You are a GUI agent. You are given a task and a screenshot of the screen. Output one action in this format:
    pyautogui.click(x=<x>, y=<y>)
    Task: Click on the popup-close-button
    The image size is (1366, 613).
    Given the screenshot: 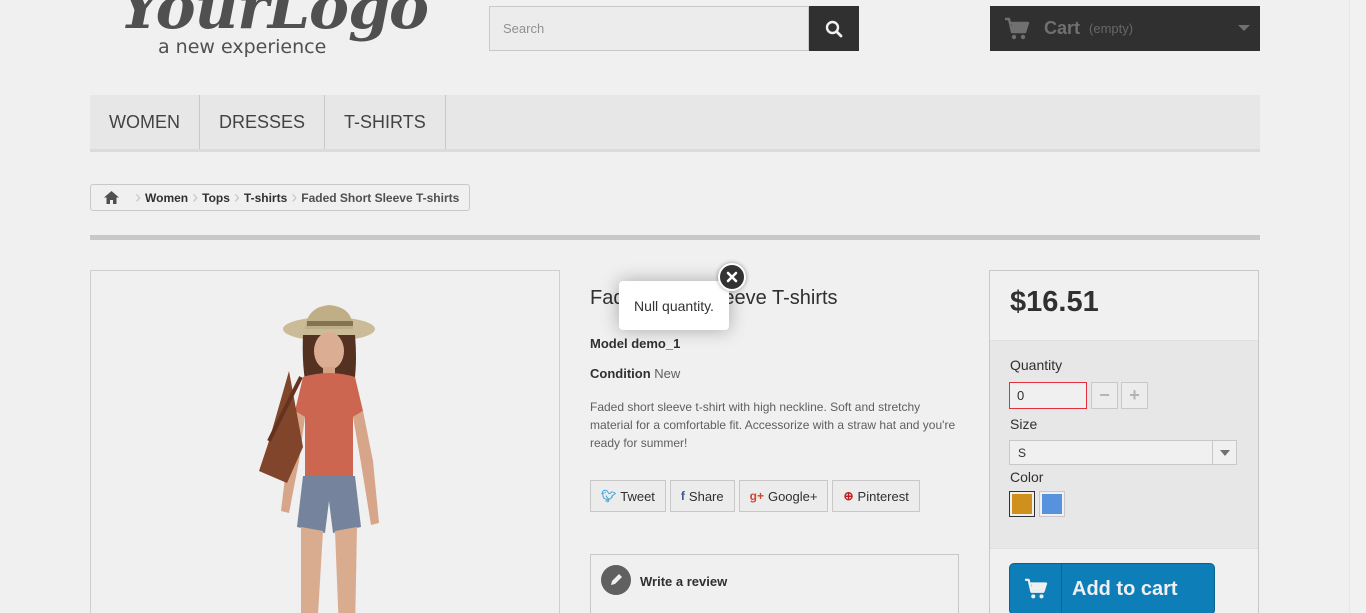 What is the action you would take?
    pyautogui.click(x=732, y=277)
    